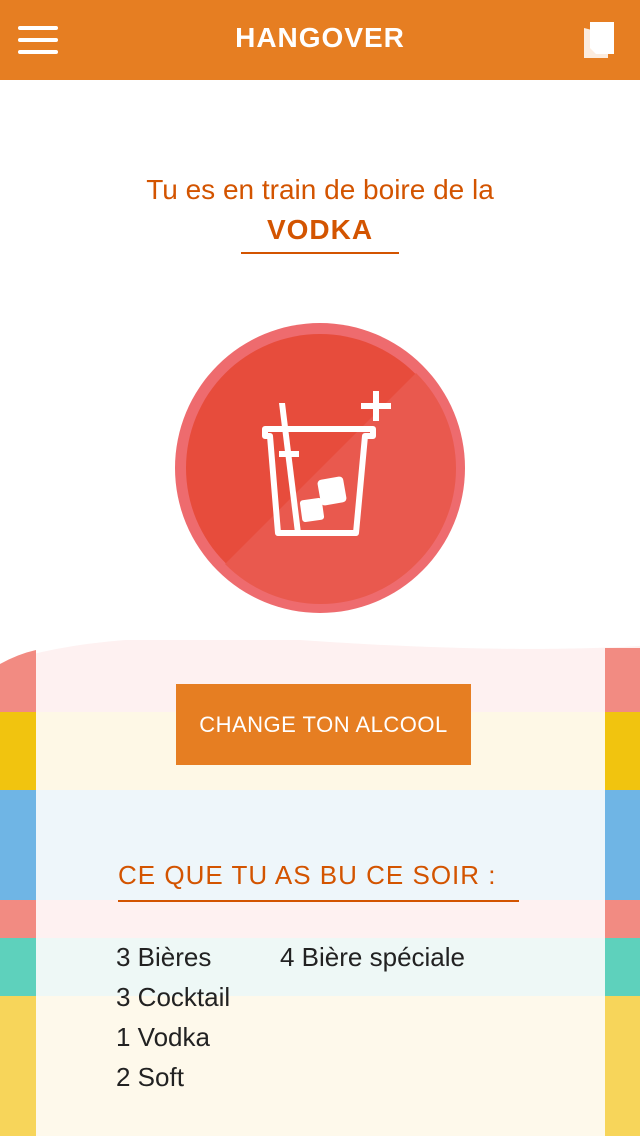 The image size is (640, 1136). What do you see at coordinates (173, 997) in the screenshot?
I see `list-item: 3 Cocktail` at bounding box center [173, 997].